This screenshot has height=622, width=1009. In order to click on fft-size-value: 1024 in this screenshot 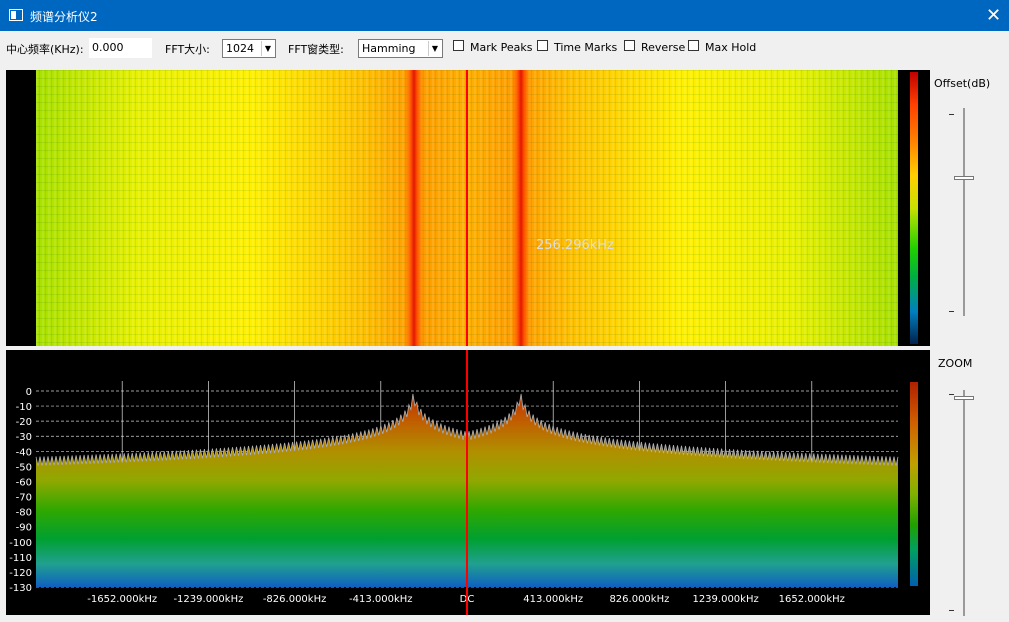, I will do `click(240, 48)`.